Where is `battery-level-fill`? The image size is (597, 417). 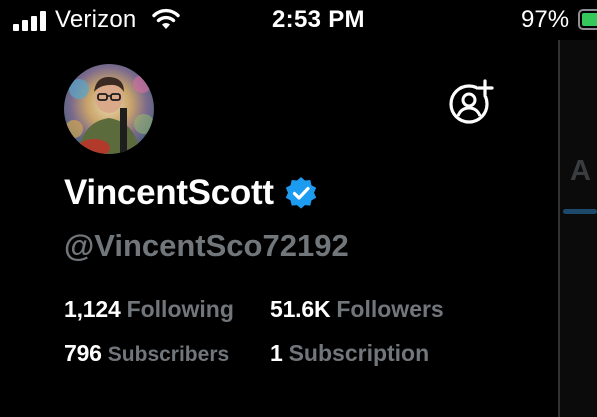 battery-level-fill is located at coordinates (589, 19).